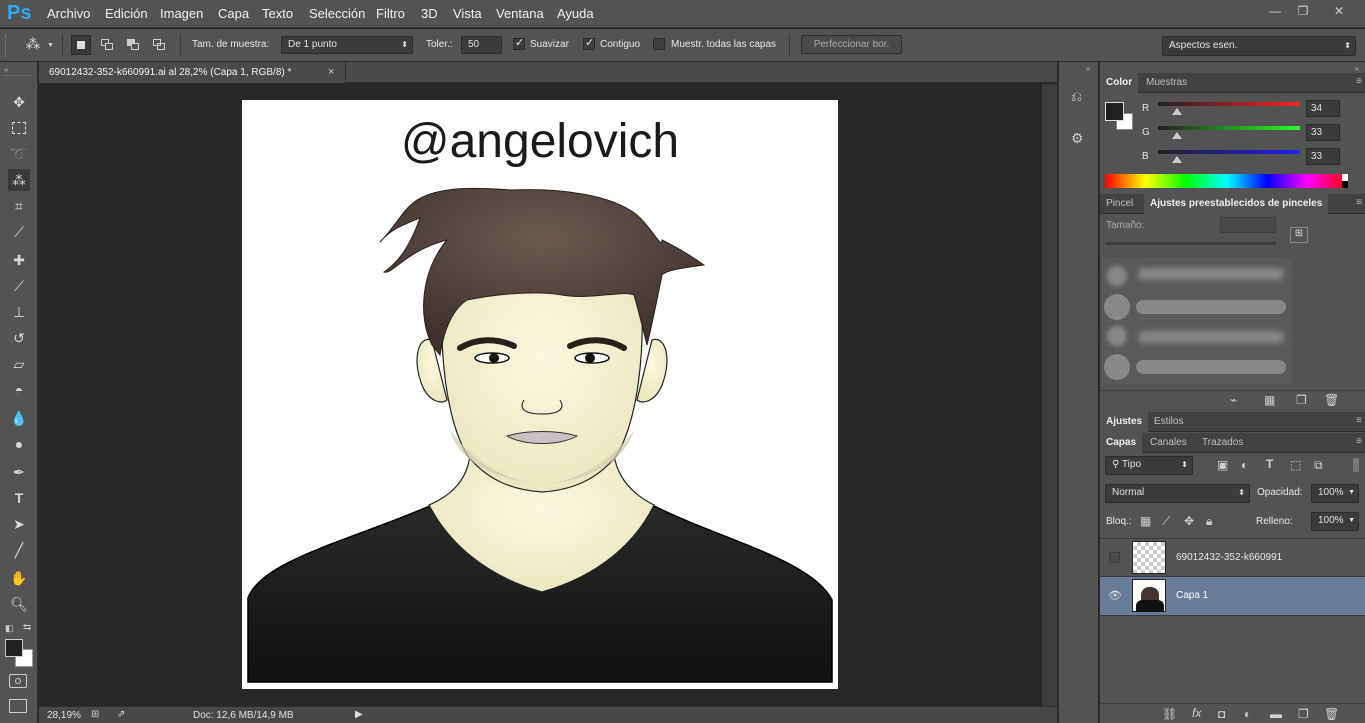 This screenshot has width=1365, height=723. Describe the element at coordinates (851, 44) in the screenshot. I see `refine-edge-button: Perfeccionar bor.` at that location.